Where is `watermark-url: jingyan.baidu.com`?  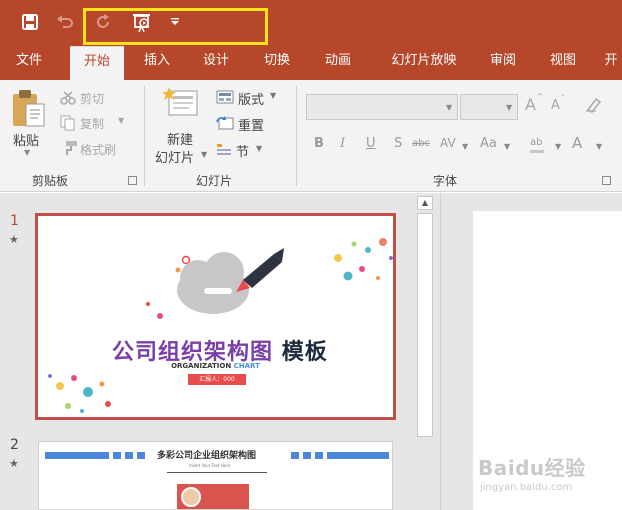 watermark-url: jingyan.baidu.com is located at coordinates (526, 487).